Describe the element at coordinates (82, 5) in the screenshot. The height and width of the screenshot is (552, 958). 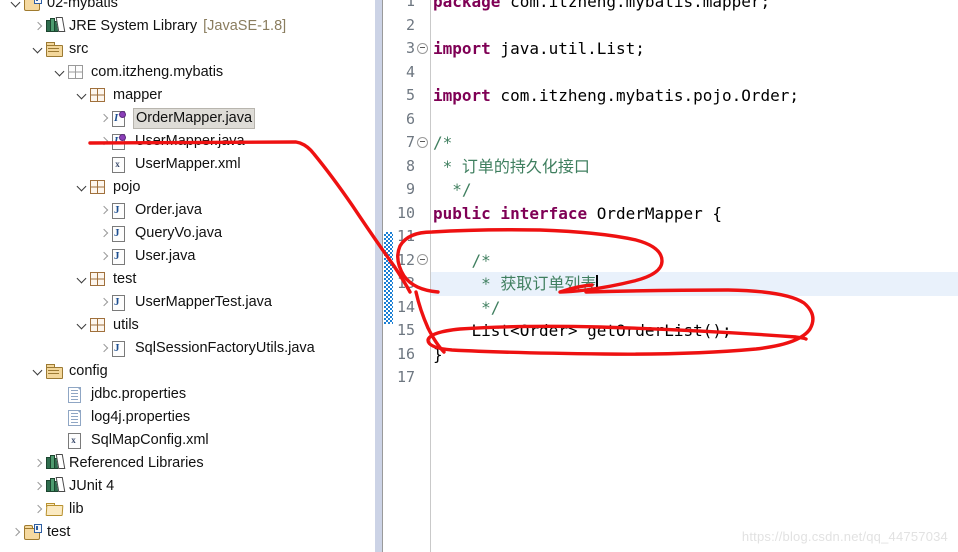
I see `tree-item-label: 02-mybatis` at that location.